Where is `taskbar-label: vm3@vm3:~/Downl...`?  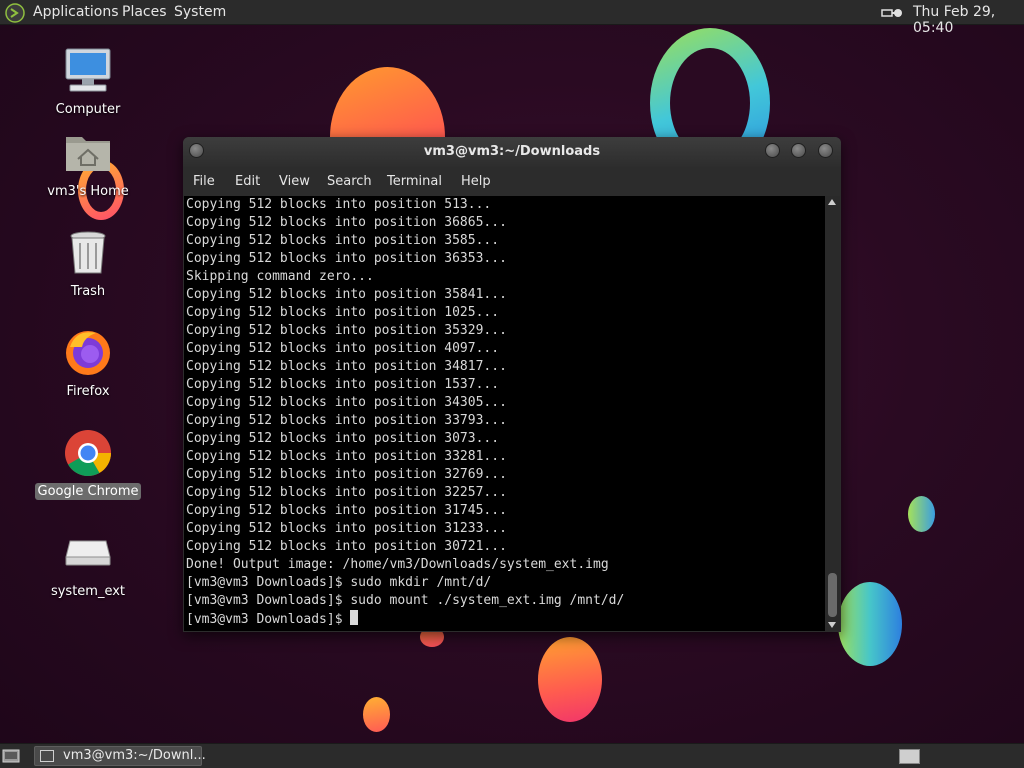 taskbar-label: vm3@vm3:~/Downl... is located at coordinates (134, 755).